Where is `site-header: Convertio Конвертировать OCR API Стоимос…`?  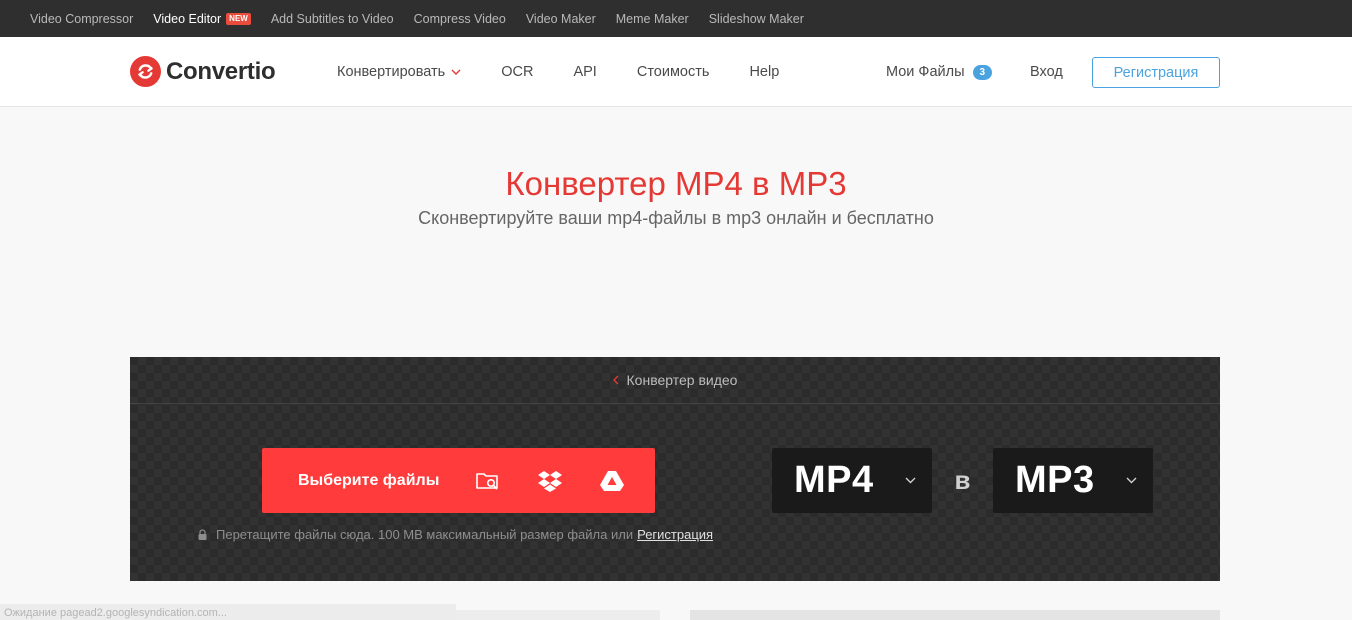
site-header: Convertio Конвертировать OCR API Стоимос… is located at coordinates (676, 72).